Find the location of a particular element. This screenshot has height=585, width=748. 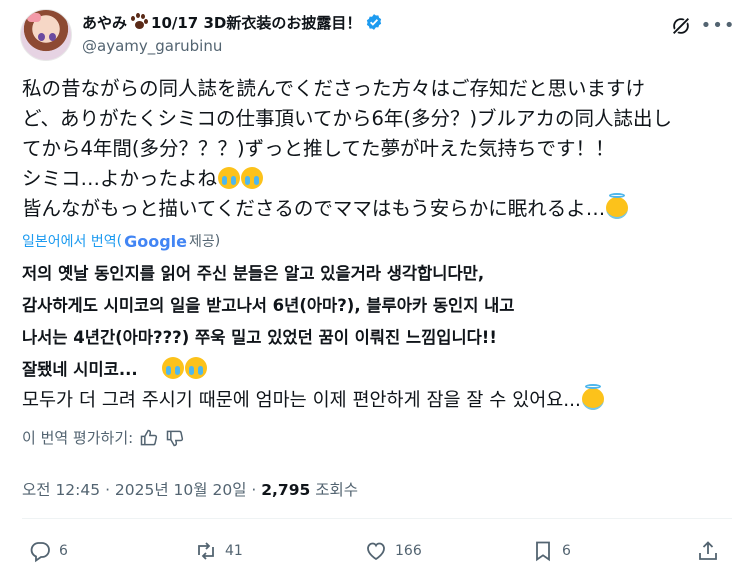

bookmark-count: 6 is located at coordinates (566, 551).